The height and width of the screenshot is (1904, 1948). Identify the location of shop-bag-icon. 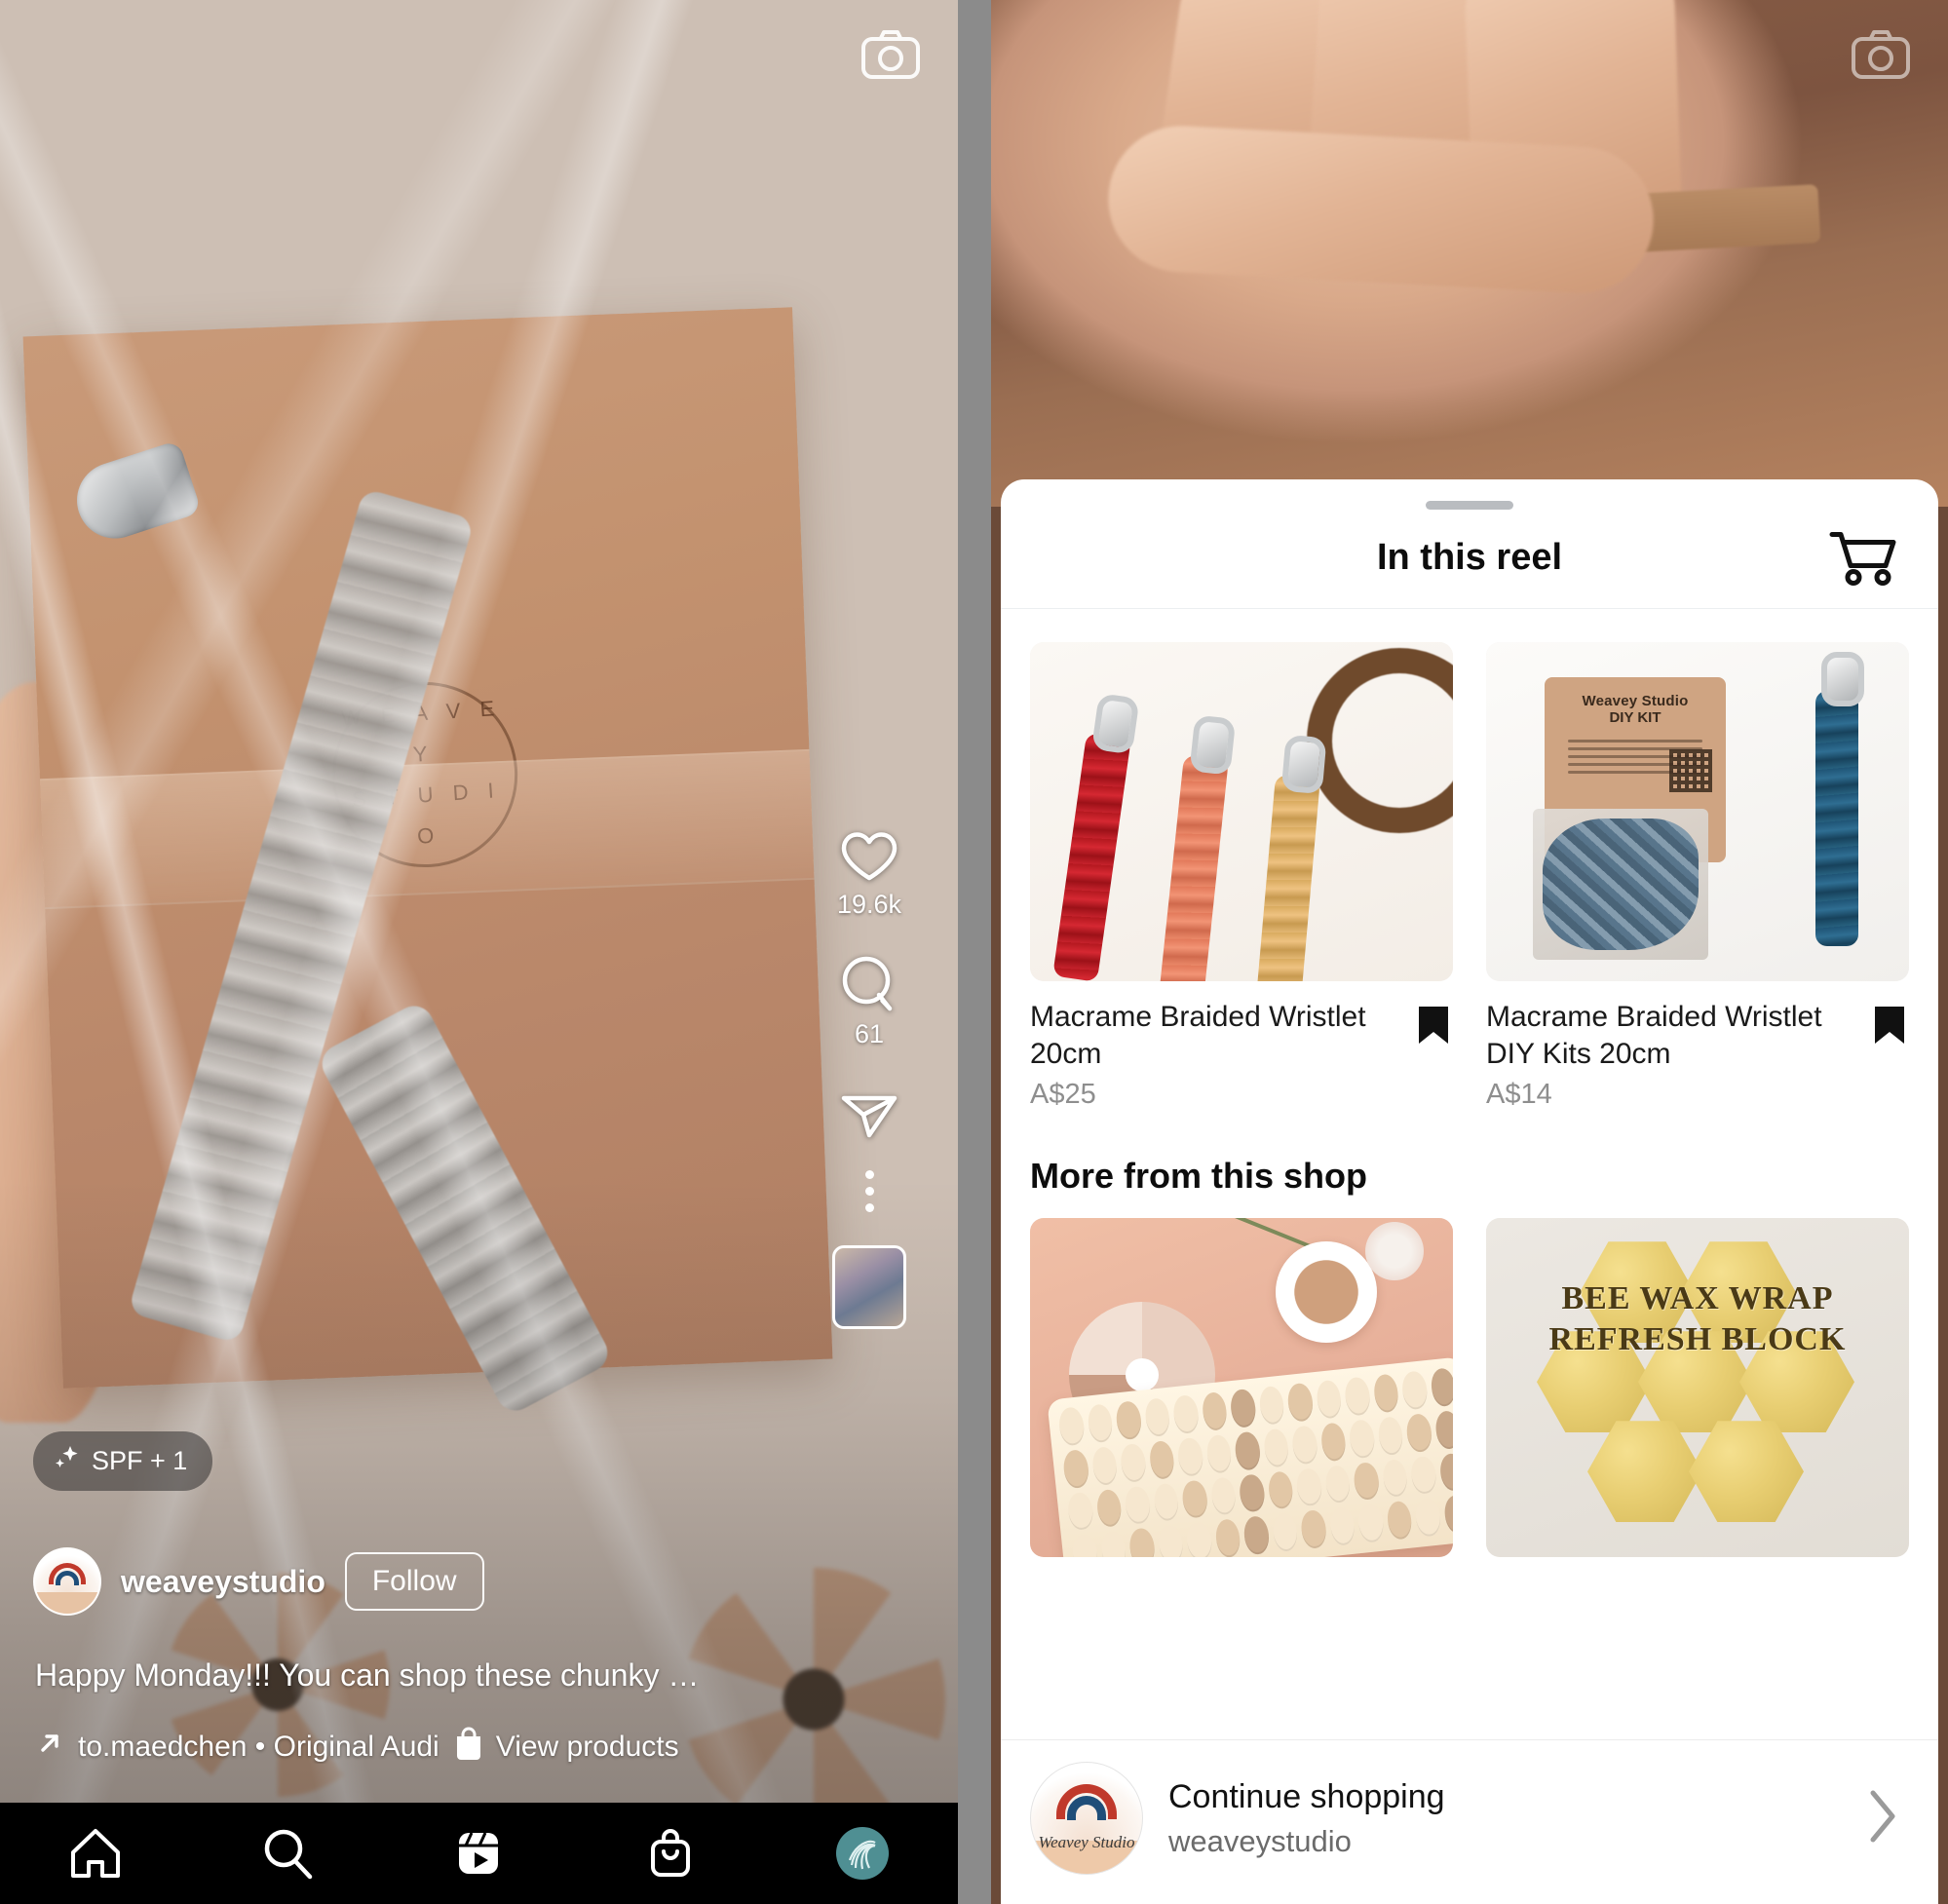
(671, 1853).